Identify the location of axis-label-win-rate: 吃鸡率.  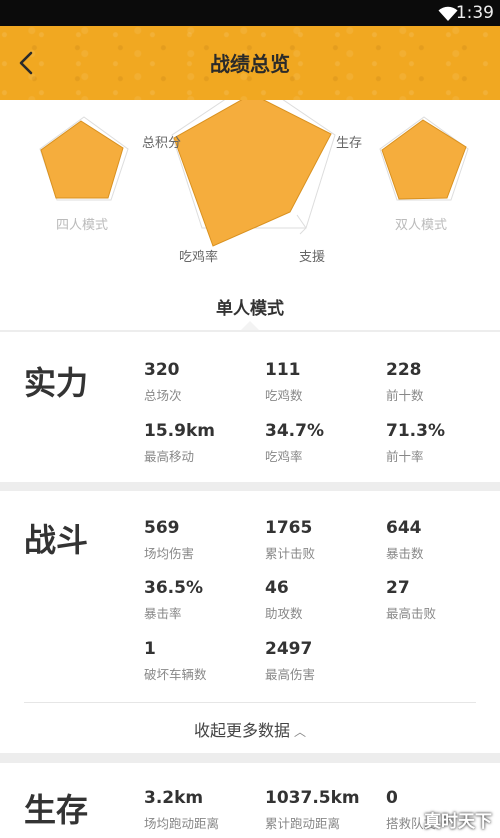
(199, 257).